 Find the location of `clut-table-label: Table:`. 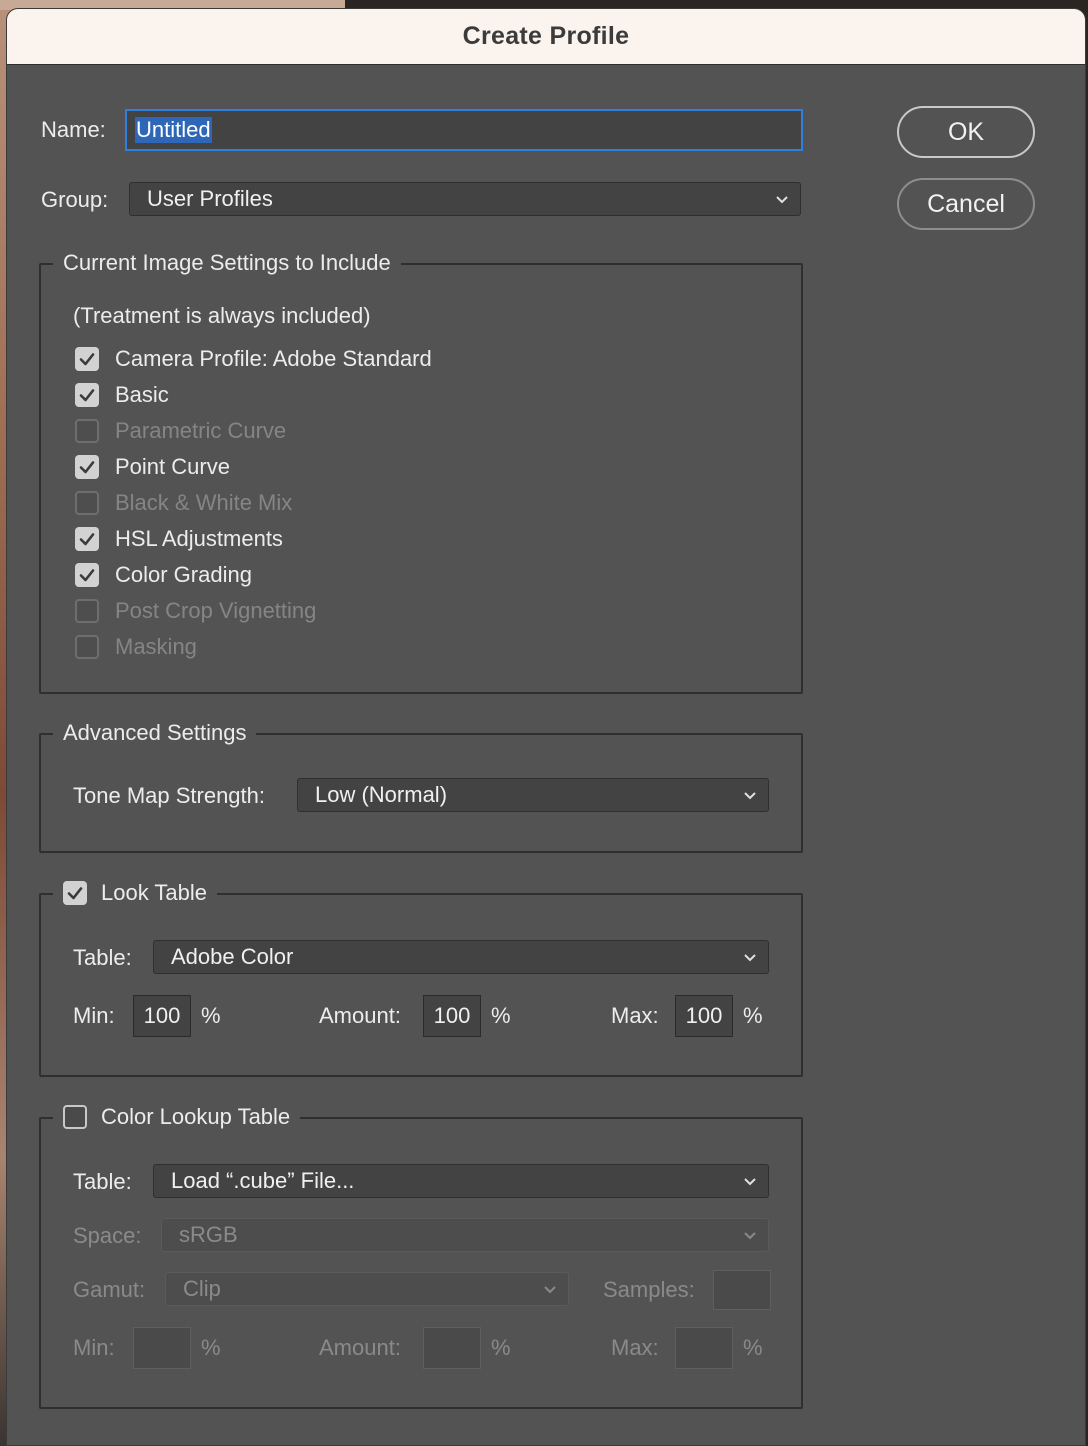

clut-table-label: Table: is located at coordinates (102, 1181).